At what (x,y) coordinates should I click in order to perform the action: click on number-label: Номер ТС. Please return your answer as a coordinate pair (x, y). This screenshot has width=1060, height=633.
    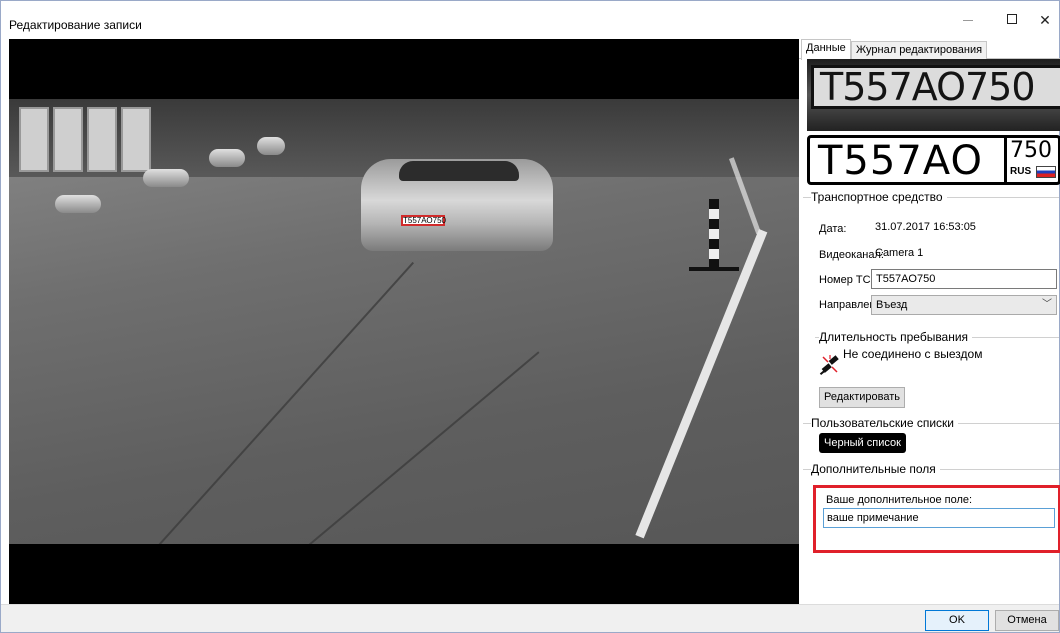
    Looking at the image, I should click on (845, 280).